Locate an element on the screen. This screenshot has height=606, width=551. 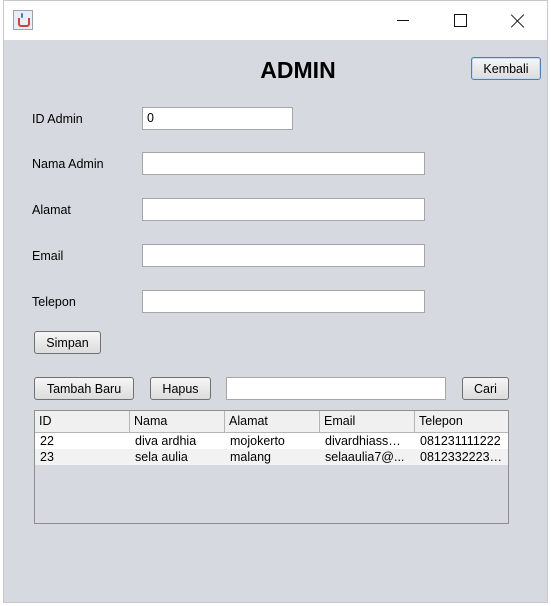
column-header-email: Email is located at coordinates (367, 421).